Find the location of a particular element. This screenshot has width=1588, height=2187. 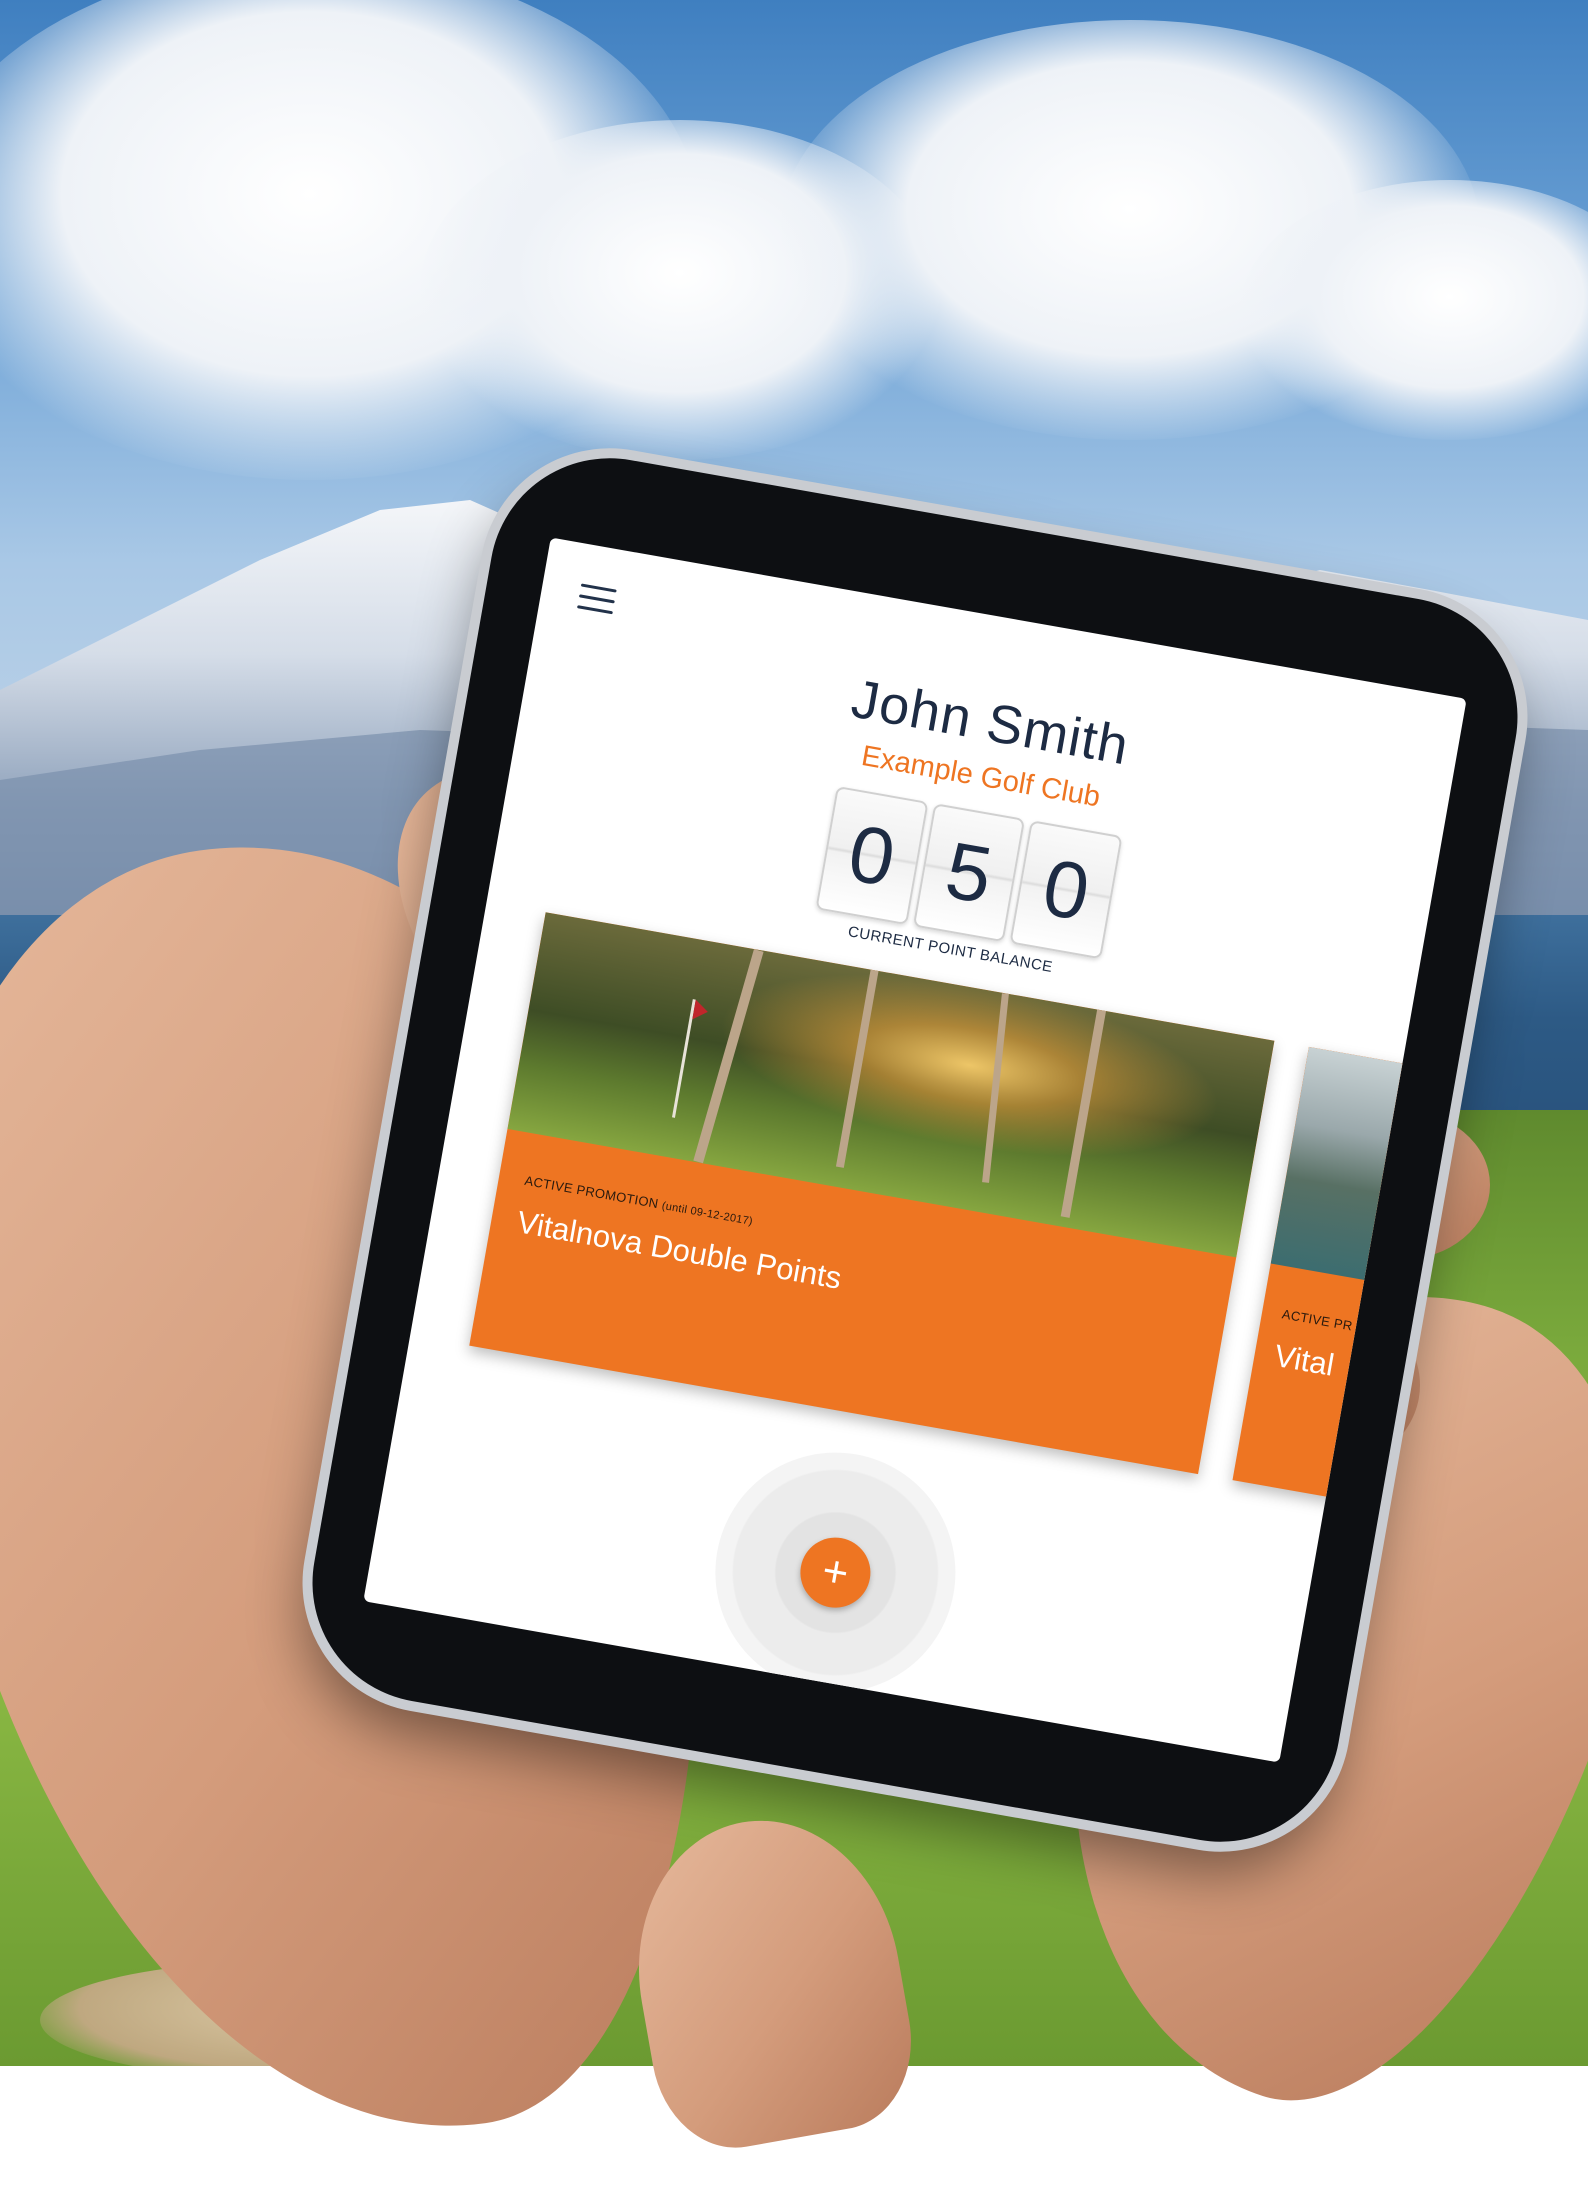

promotion-status: ACTIVE PR is located at coordinates (1317, 1320).